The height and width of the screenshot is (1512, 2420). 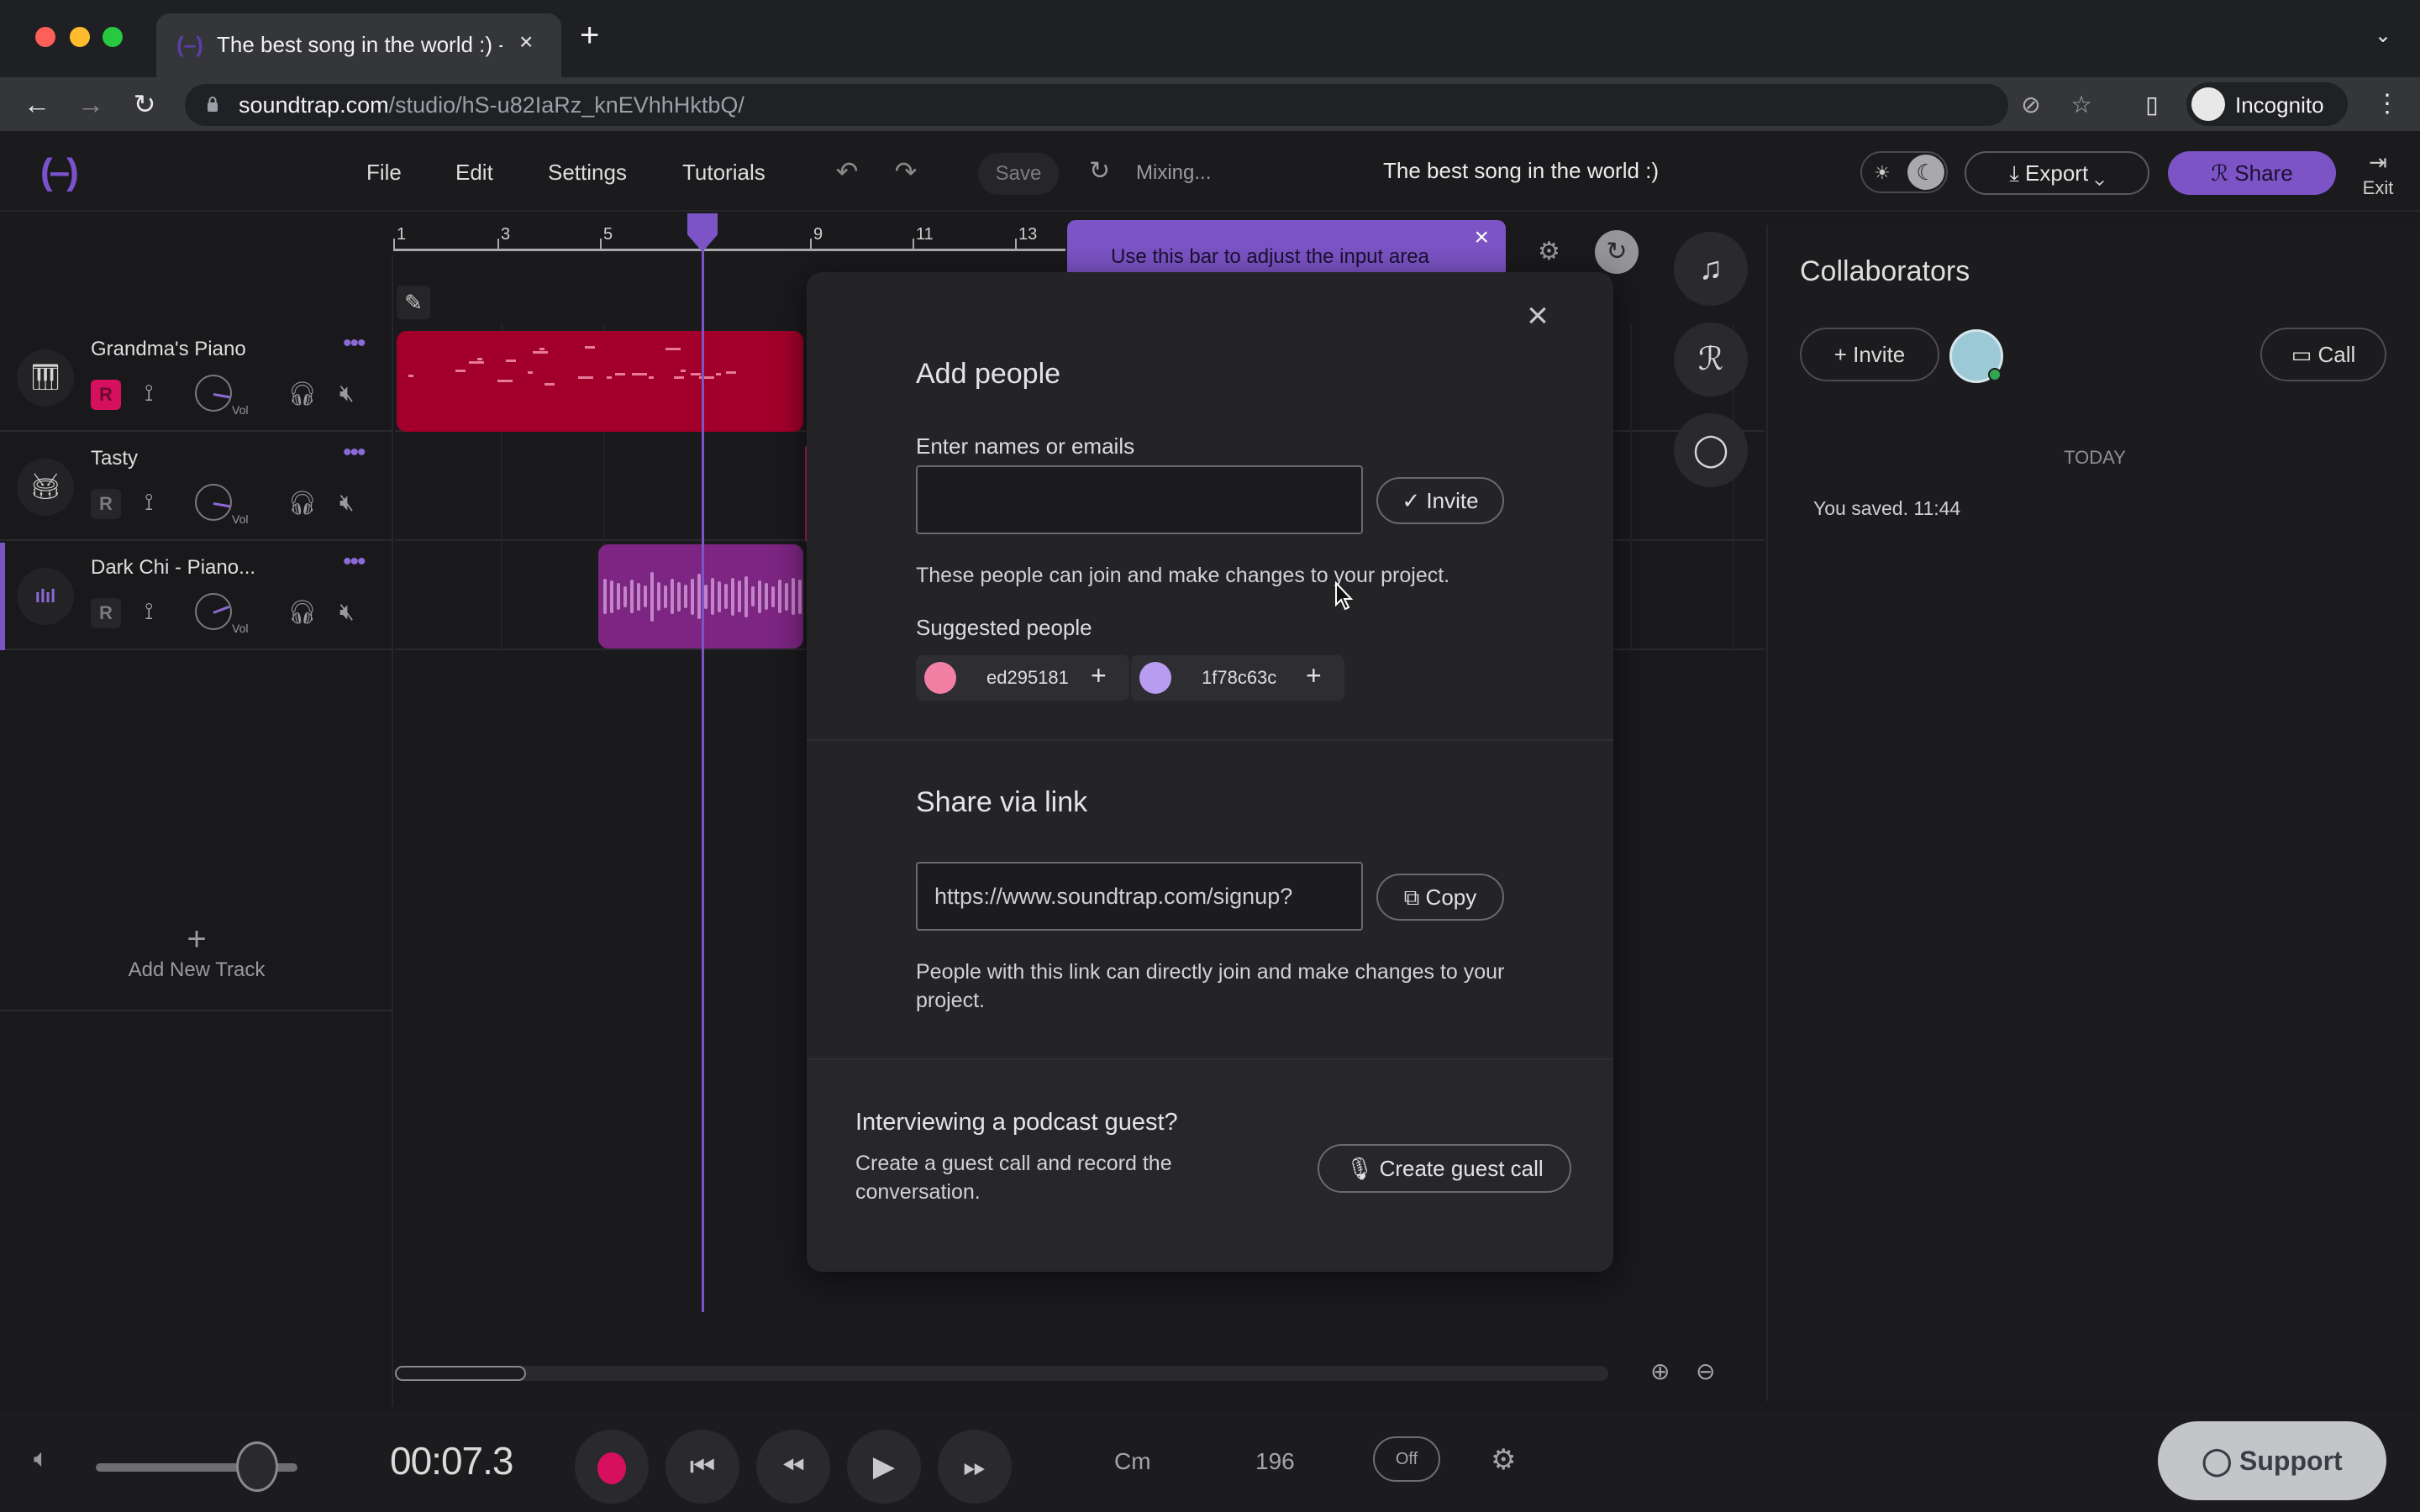 I want to click on midi-region-grandmas-piano, so click(x=600, y=381).